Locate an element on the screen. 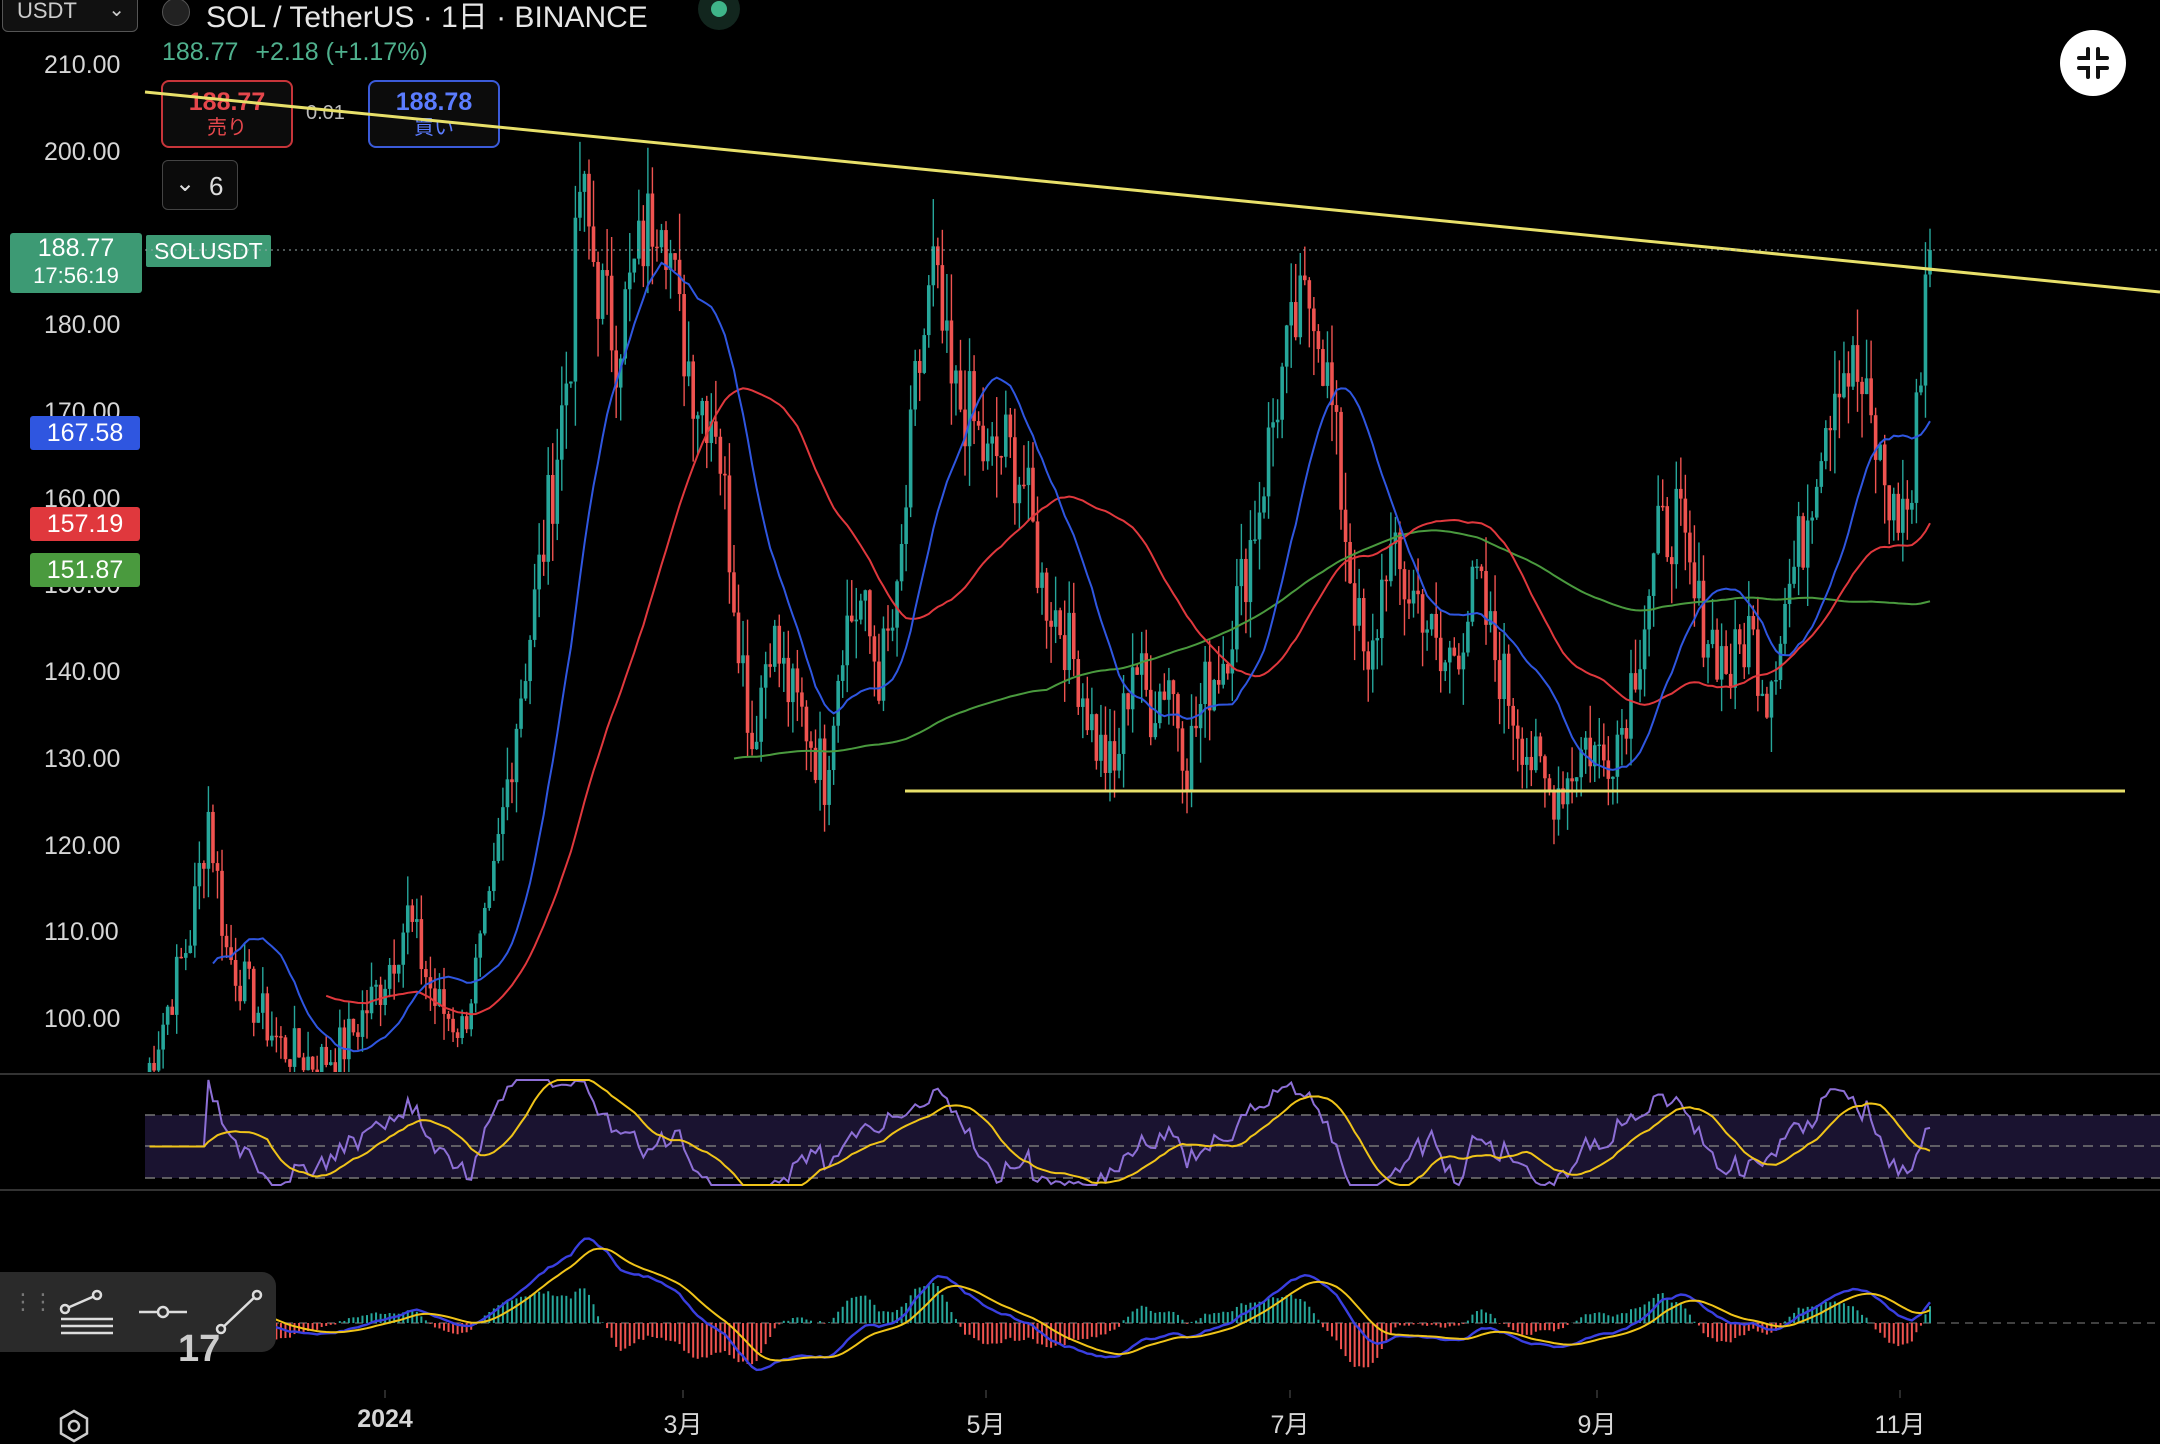 This screenshot has width=2160, height=1444. collapse-button is located at coordinates (2093, 63).